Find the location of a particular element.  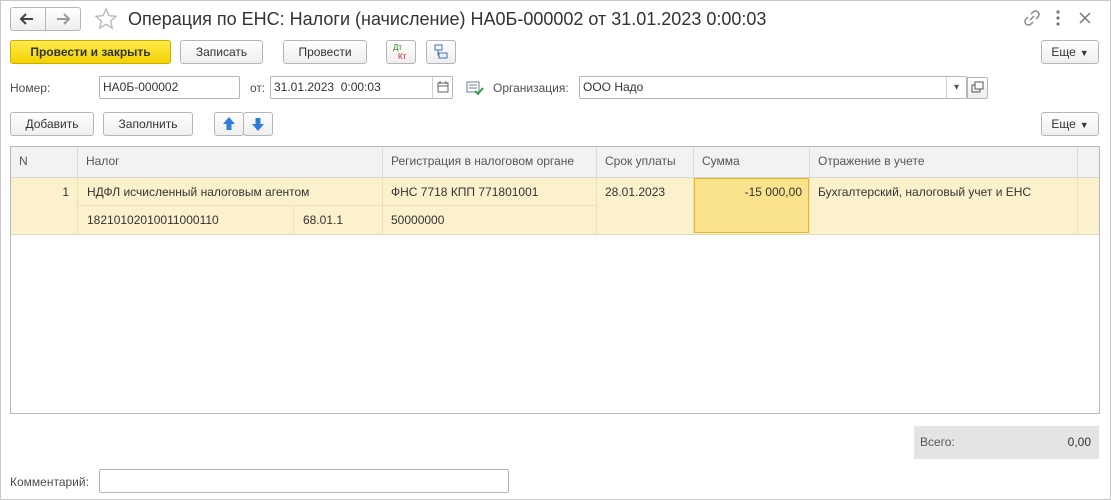

dt-kt-button: Дт Кт is located at coordinates (401, 52).